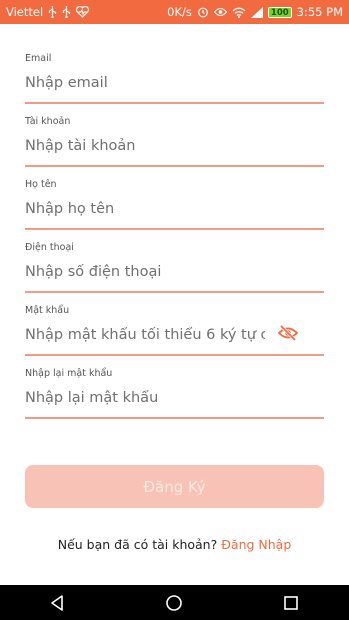 This screenshot has width=349, height=620. I want to click on fullname-field-group: Họ tên, so click(174, 204).